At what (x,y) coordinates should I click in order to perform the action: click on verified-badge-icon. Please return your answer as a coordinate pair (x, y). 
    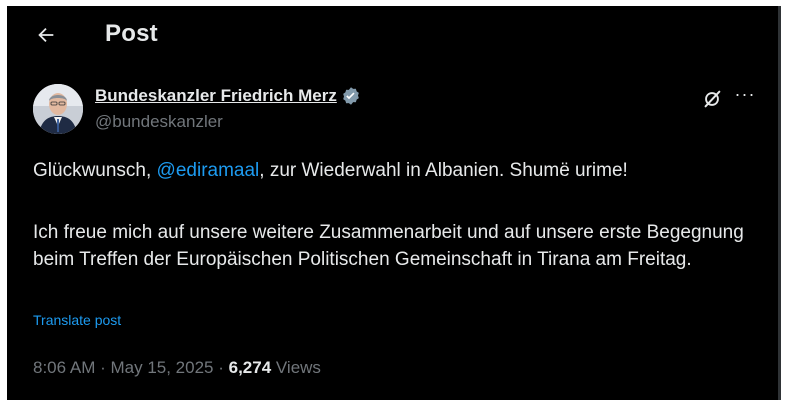
    Looking at the image, I should click on (351, 96).